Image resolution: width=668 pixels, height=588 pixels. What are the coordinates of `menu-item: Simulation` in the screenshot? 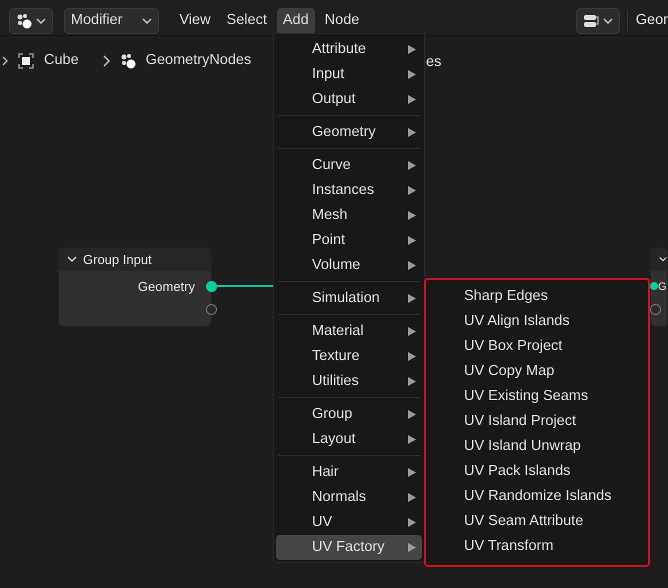 It's located at (349, 298).